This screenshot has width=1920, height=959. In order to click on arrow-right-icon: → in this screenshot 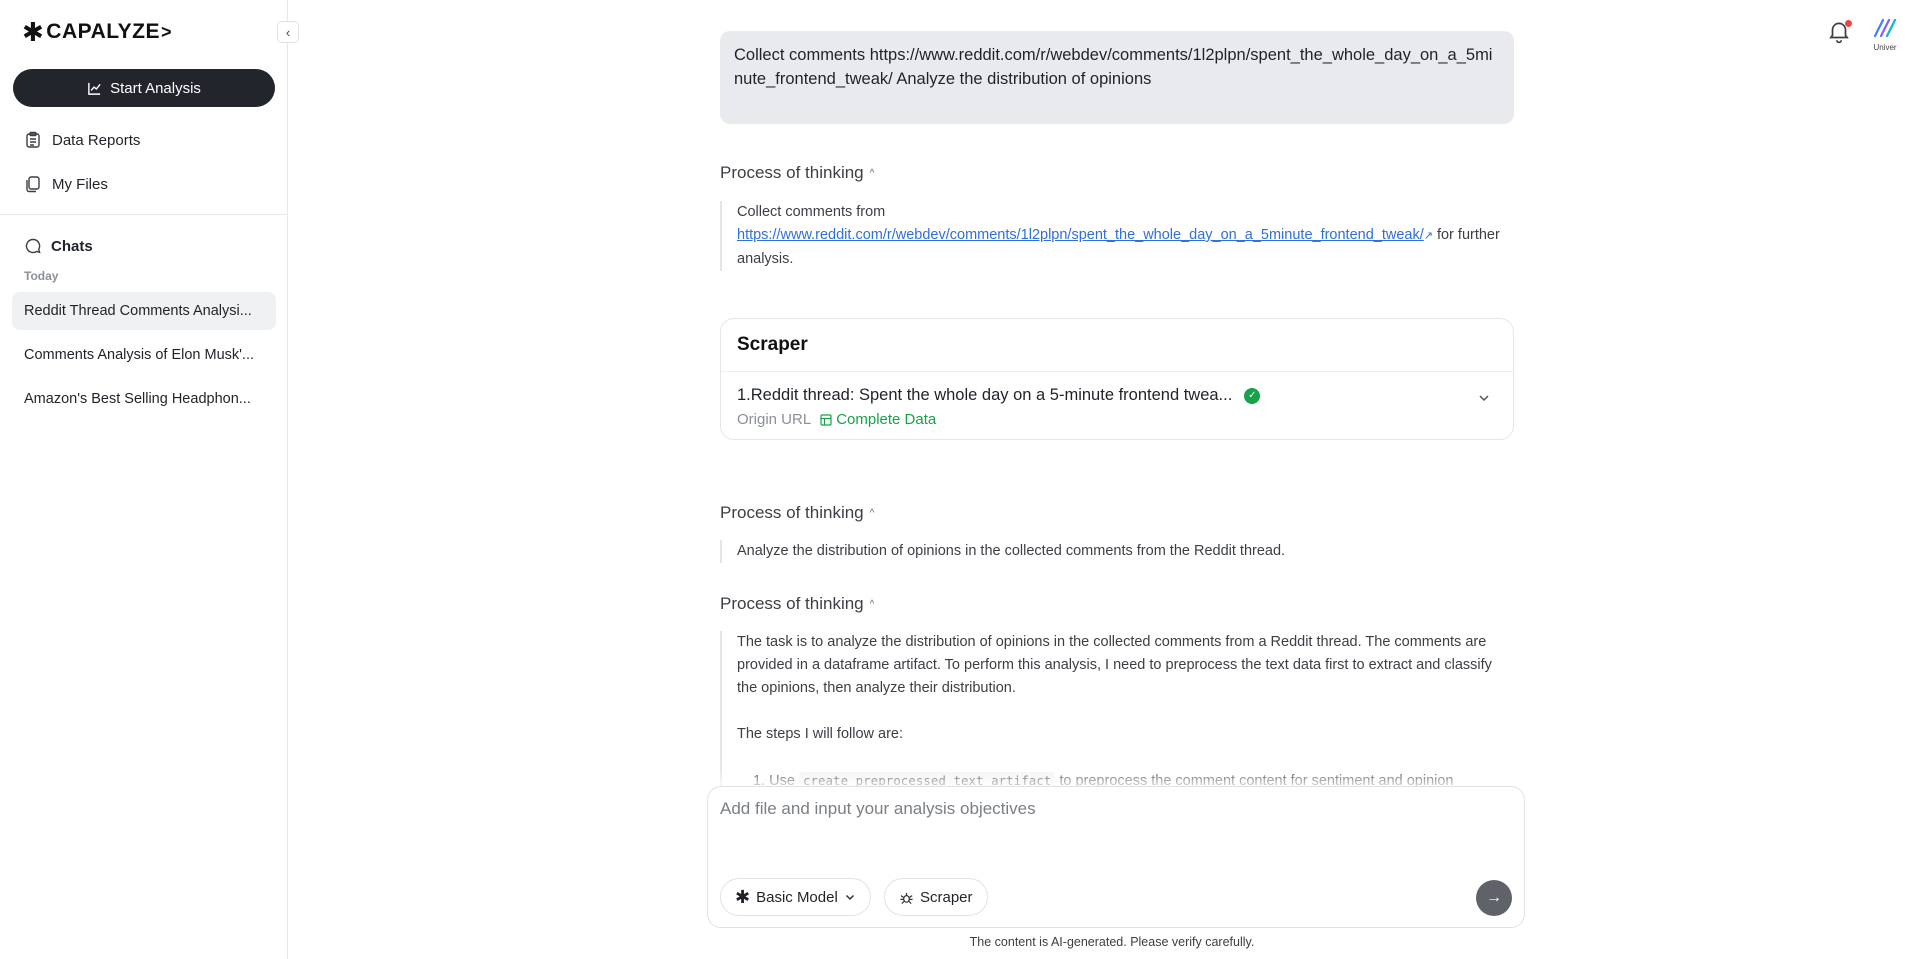, I will do `click(1494, 897)`.